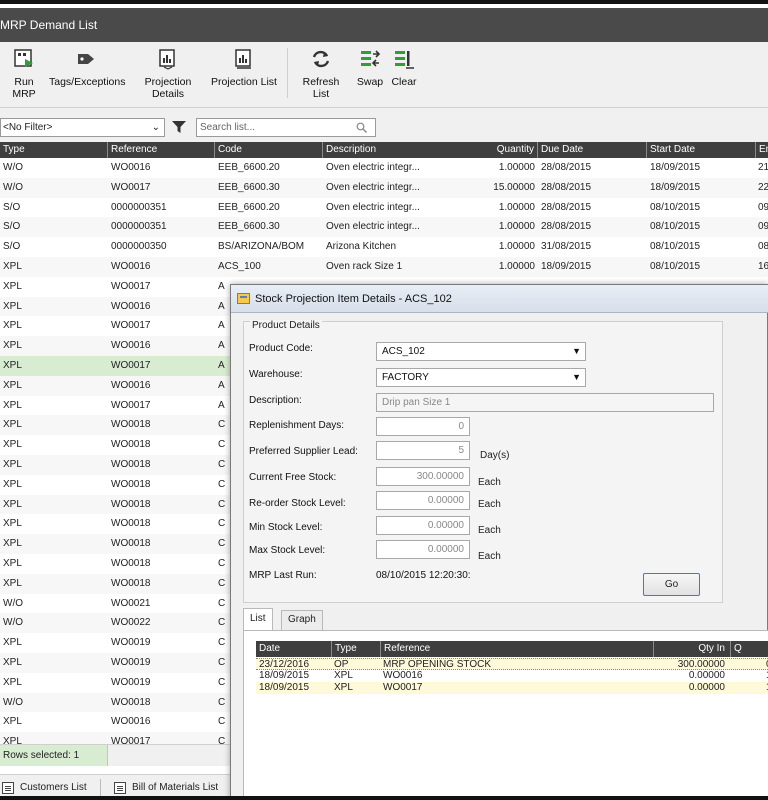 This screenshot has width=768, height=800. I want to click on max-stock-label: Max Stock Level:, so click(287, 550).